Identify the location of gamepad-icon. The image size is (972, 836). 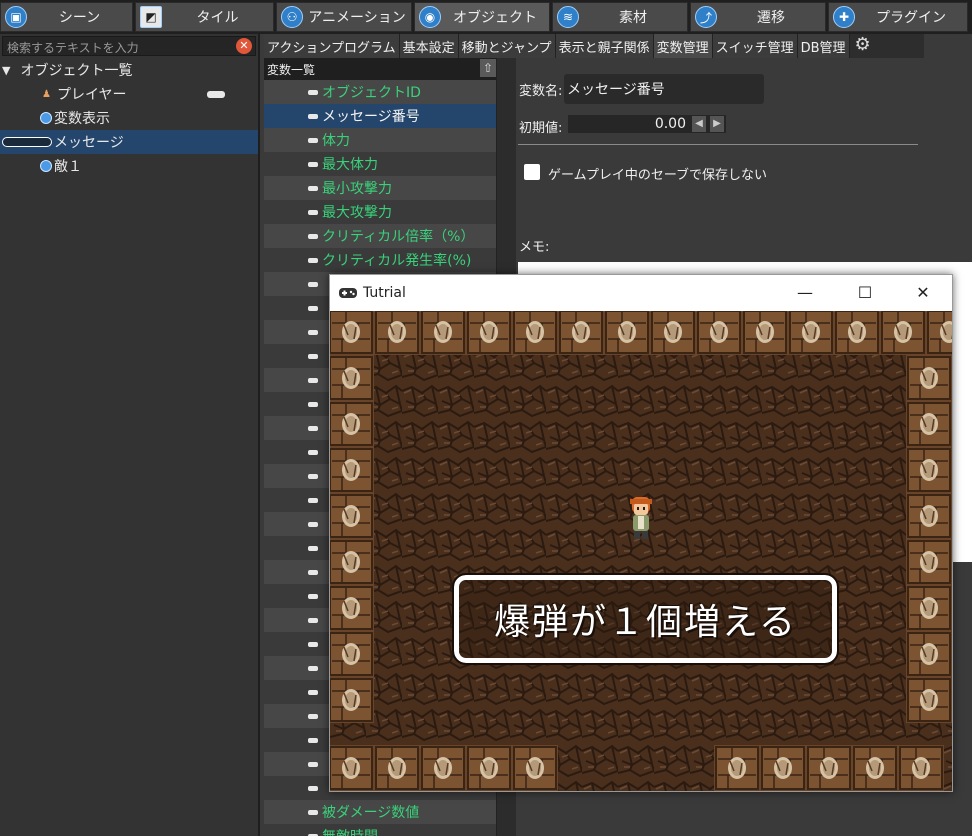
(348, 293).